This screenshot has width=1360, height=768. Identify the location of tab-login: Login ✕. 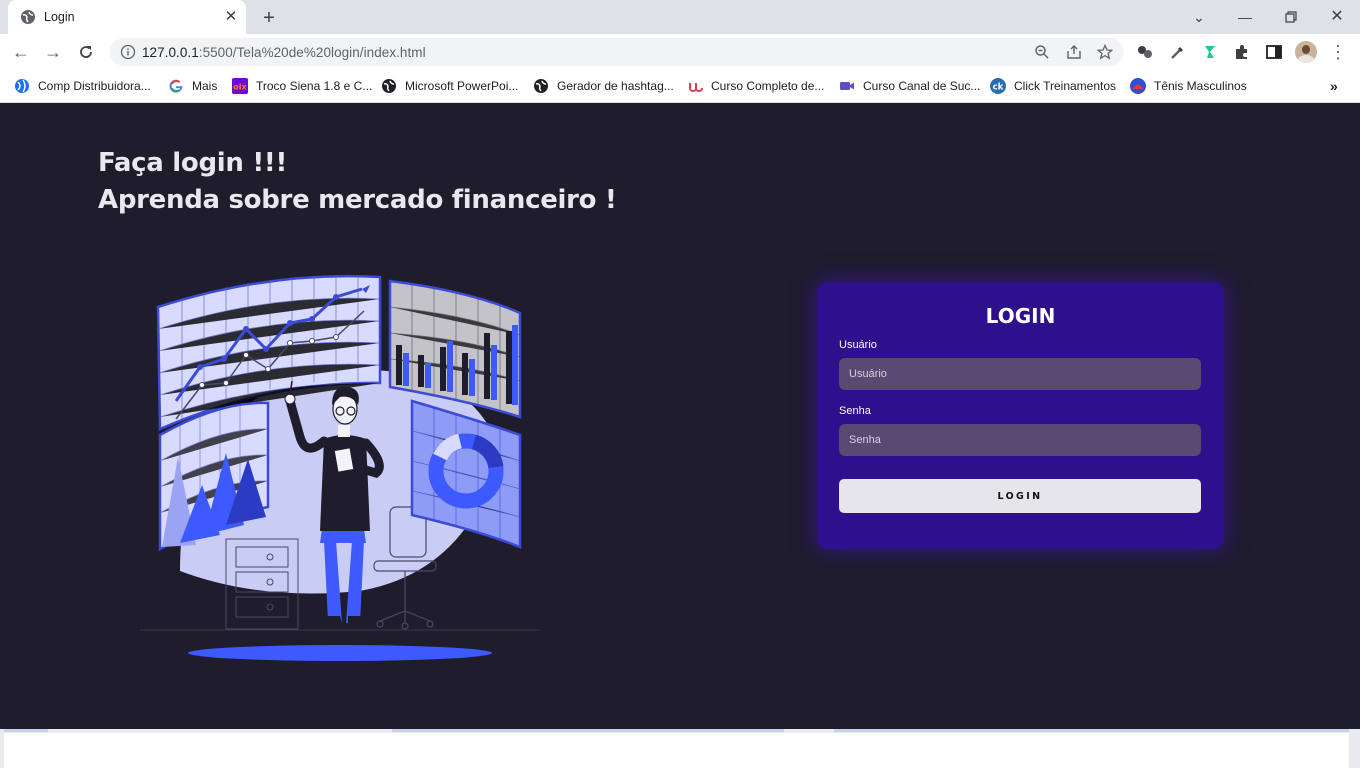
(127, 17).